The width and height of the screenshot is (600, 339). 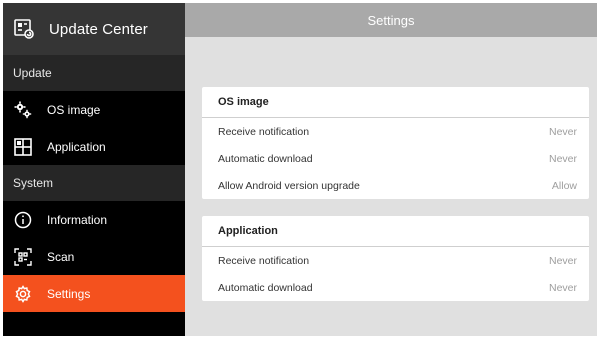 What do you see at coordinates (23, 220) in the screenshot?
I see `info-icon` at bounding box center [23, 220].